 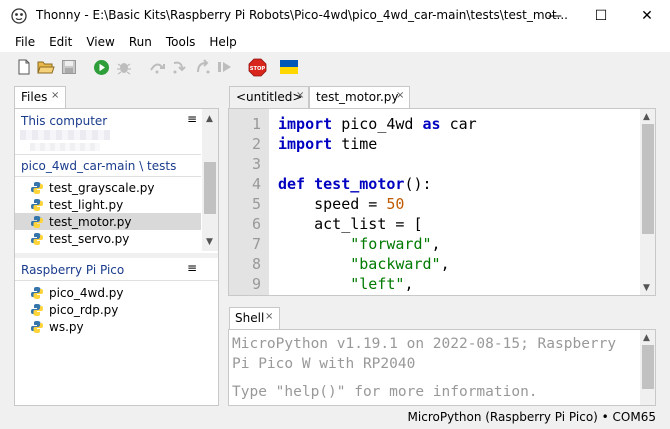 What do you see at coordinates (108, 309) in the screenshot?
I see `file-item: pico_rdp.py` at bounding box center [108, 309].